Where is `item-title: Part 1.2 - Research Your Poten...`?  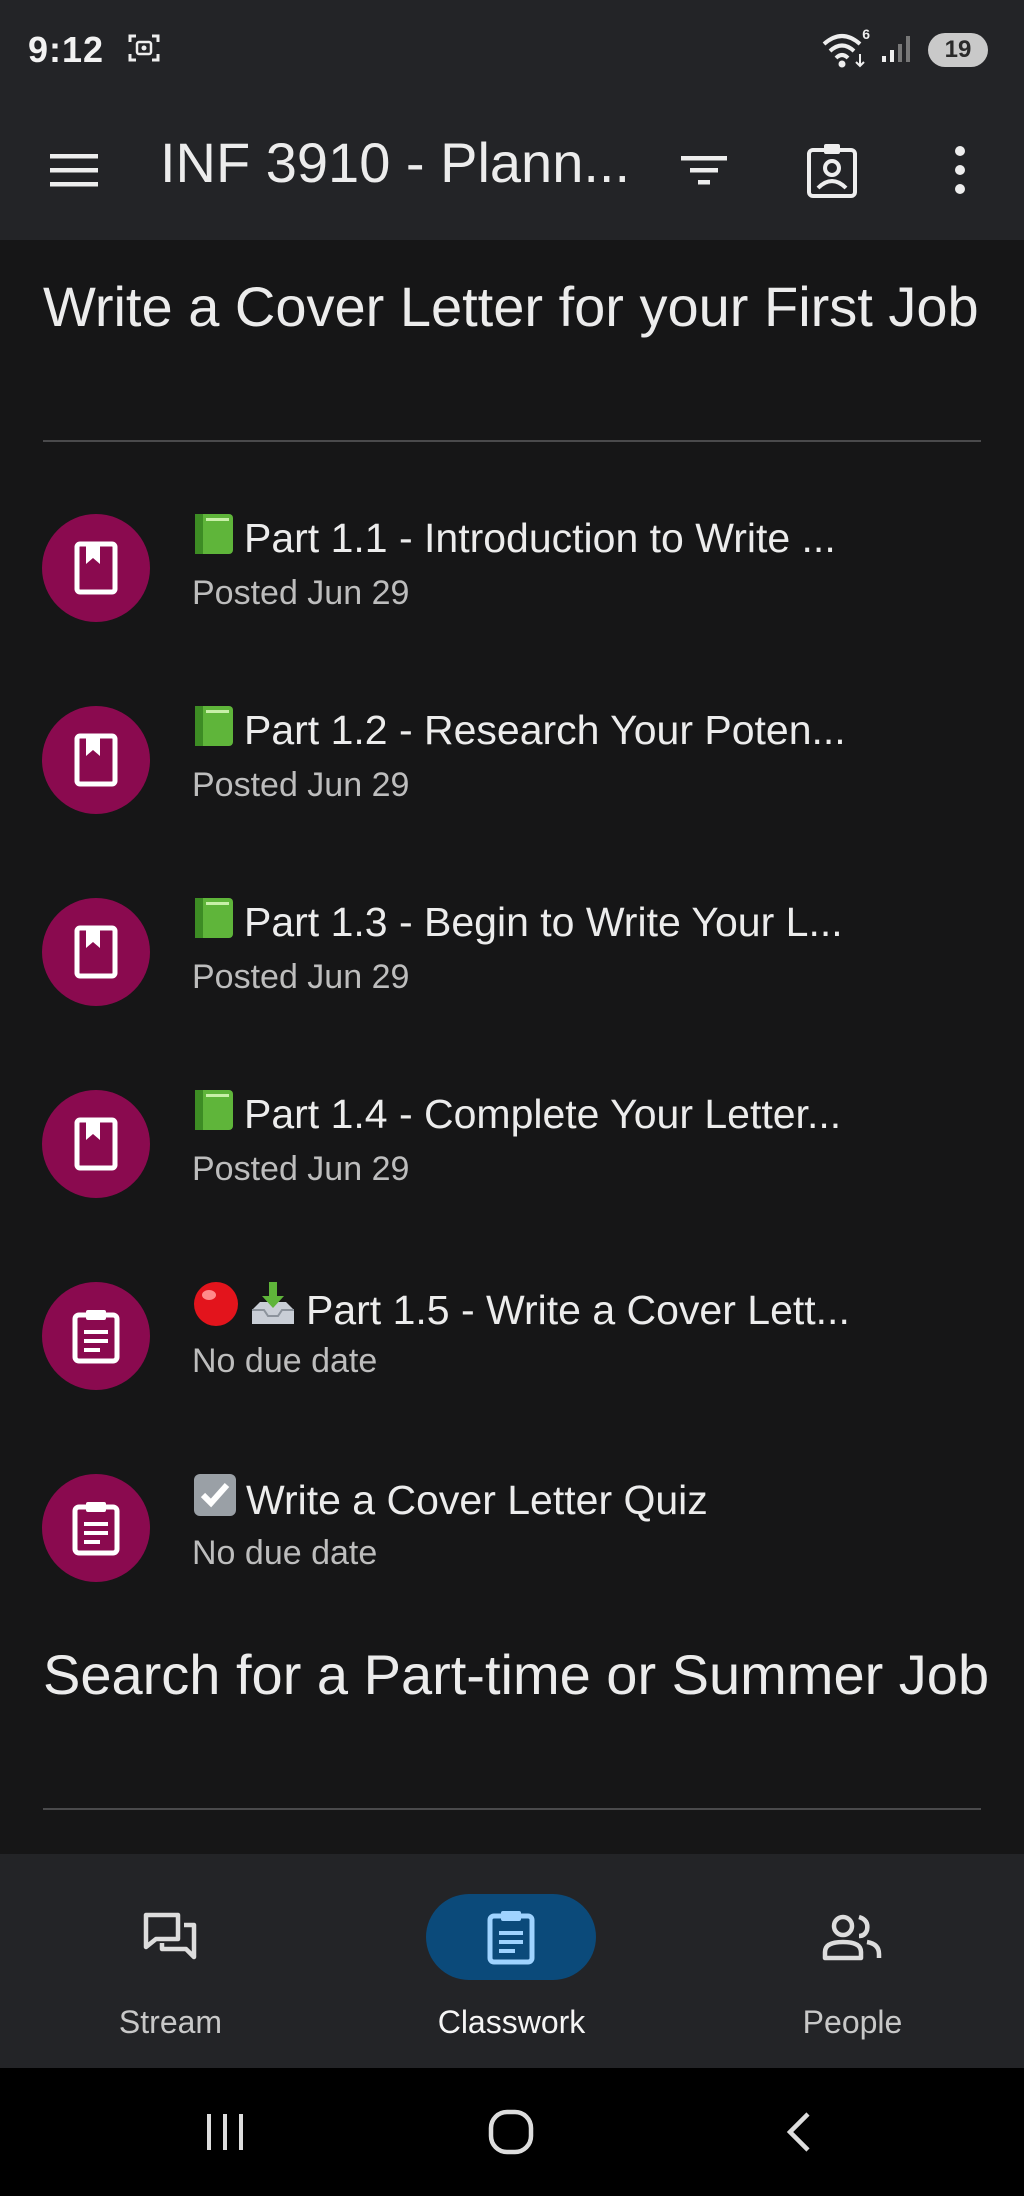 item-title: Part 1.2 - Research Your Poten... is located at coordinates (545, 730).